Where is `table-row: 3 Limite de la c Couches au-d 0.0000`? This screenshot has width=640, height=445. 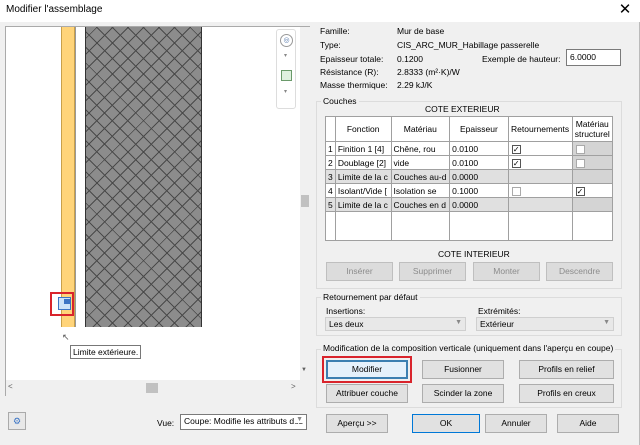 table-row: 3 Limite de la c Couches au-d 0.0000 is located at coordinates (469, 176).